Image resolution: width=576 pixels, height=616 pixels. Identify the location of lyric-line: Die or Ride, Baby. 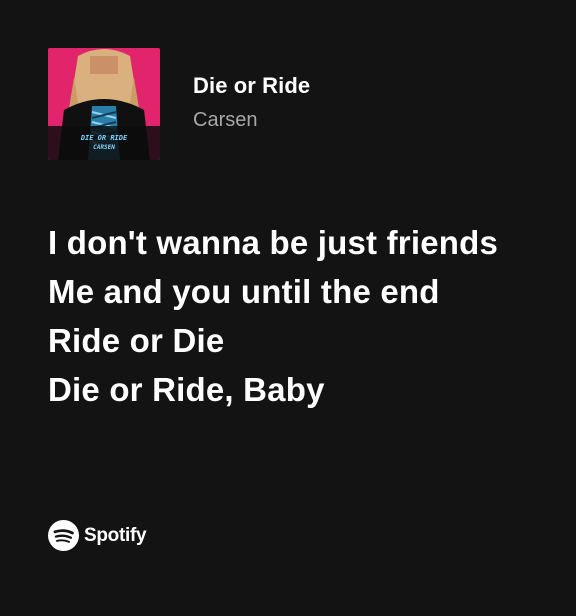
(186, 389).